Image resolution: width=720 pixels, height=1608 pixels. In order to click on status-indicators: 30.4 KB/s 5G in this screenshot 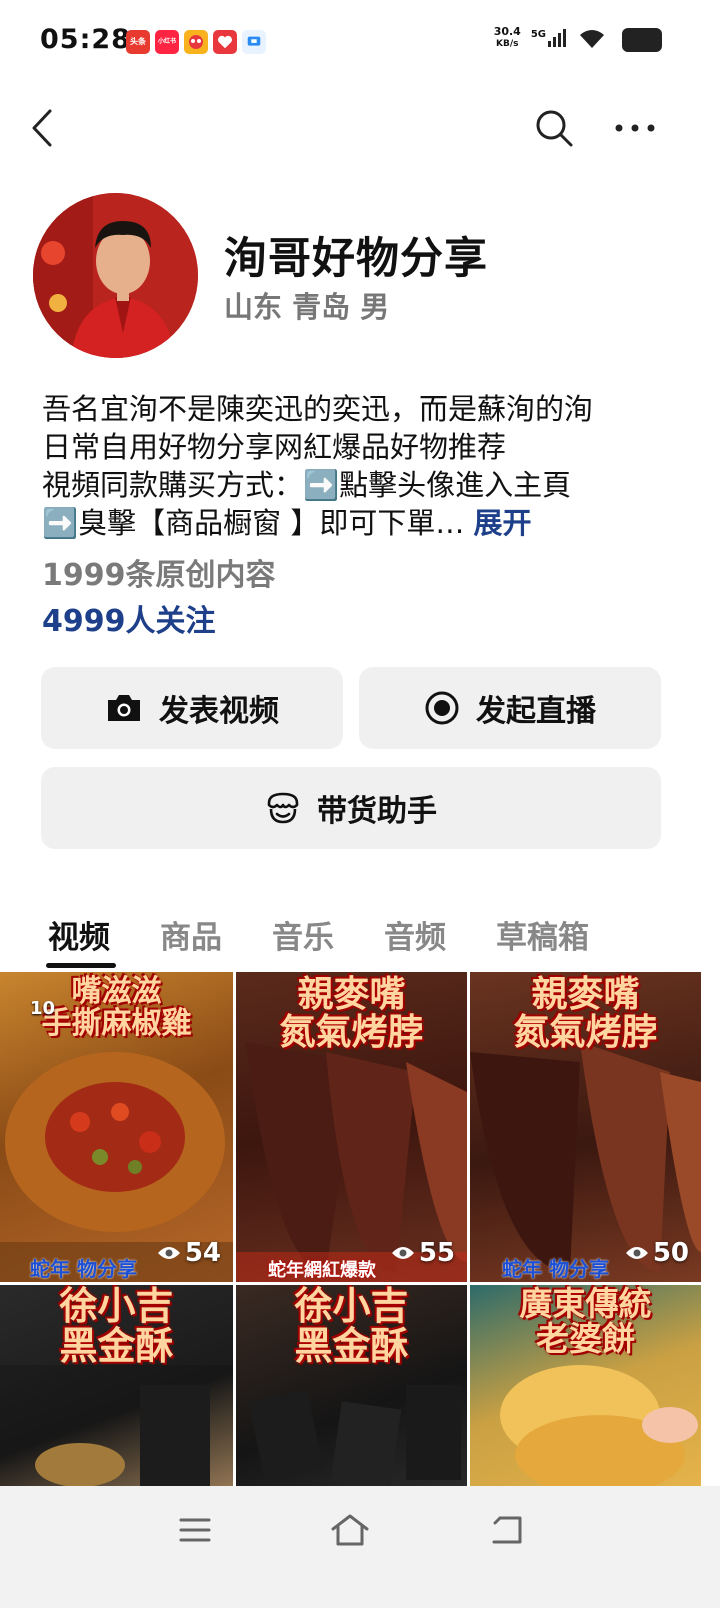, I will do `click(550, 38)`.